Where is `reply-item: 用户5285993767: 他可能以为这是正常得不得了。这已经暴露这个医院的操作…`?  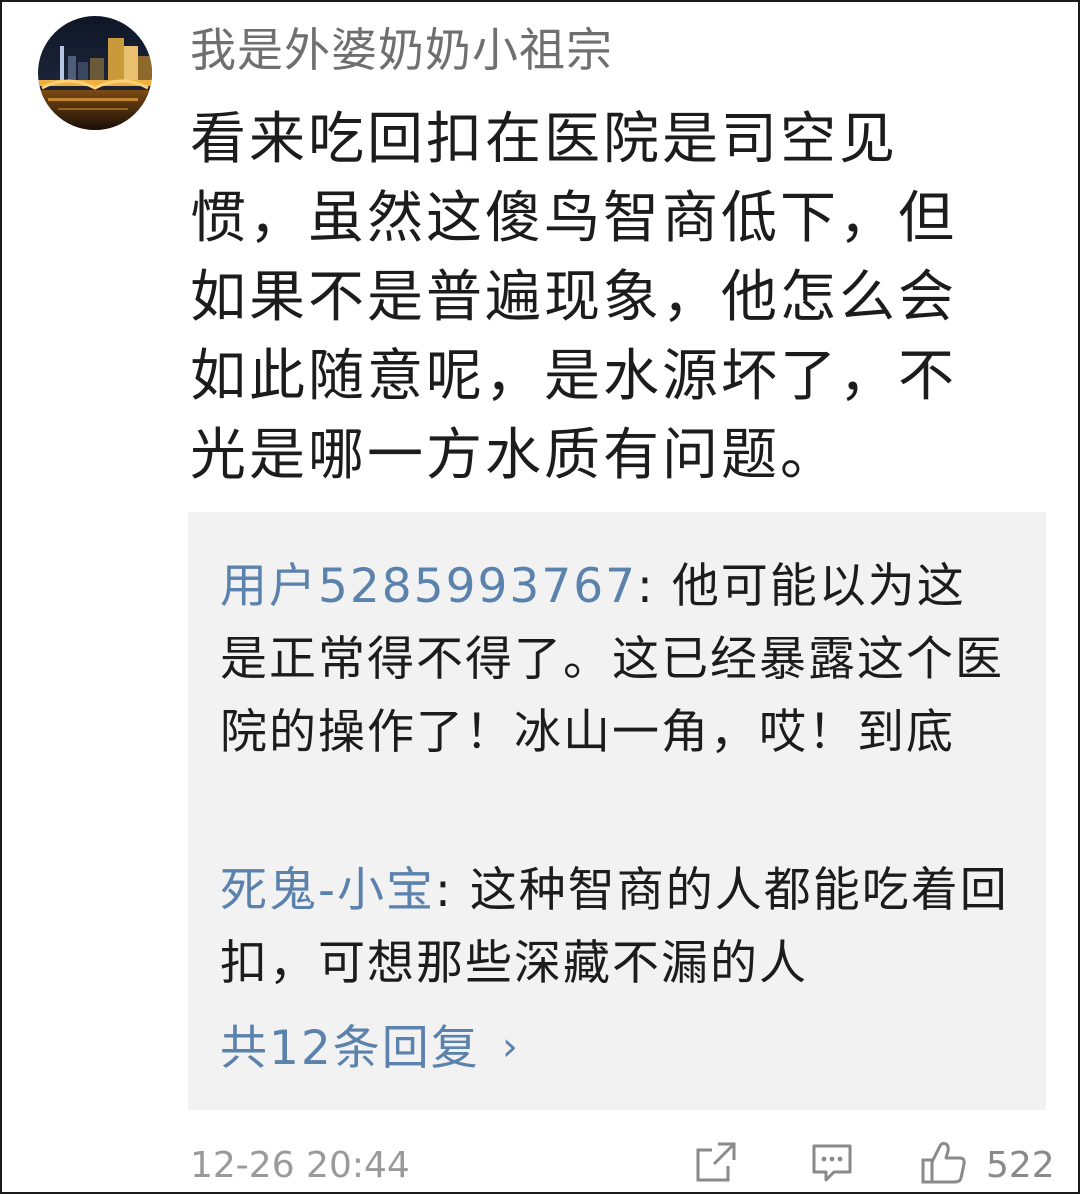
reply-item: 用户5285993767: 他可能以为这是正常得不得了。这已经暴露这个医院的操作… is located at coordinates (615, 659).